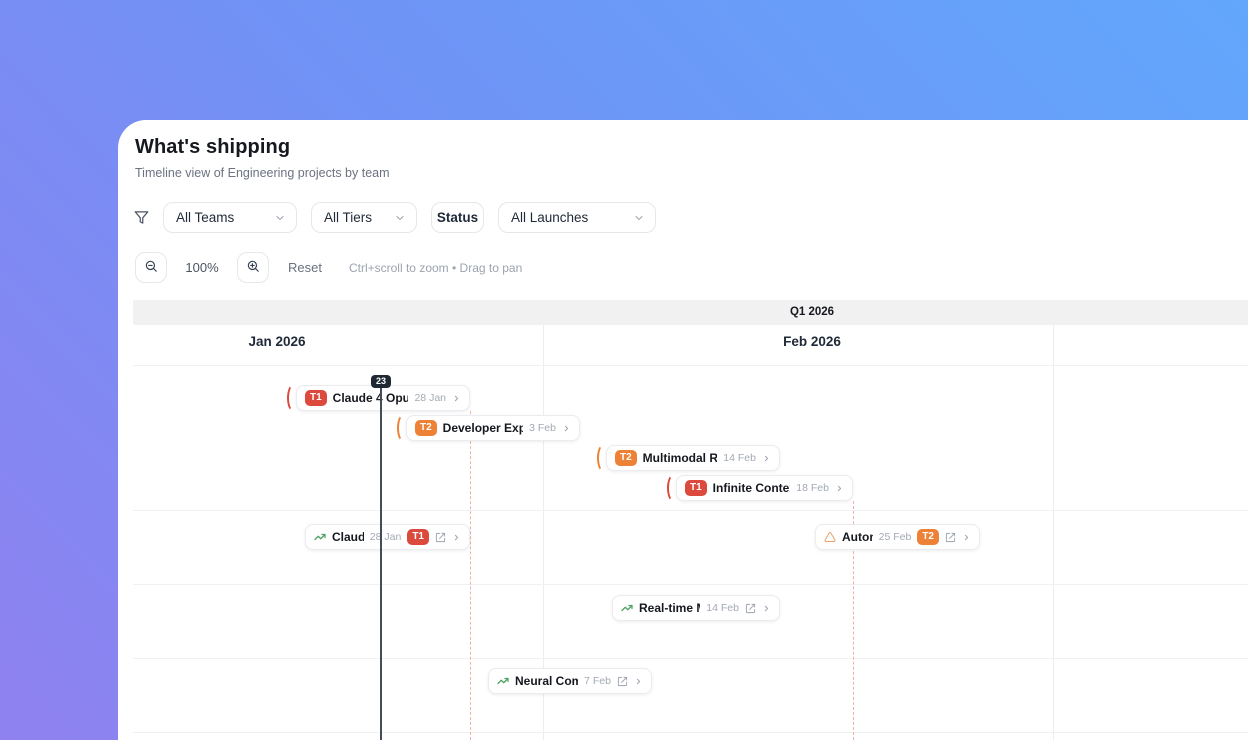 Image resolution: width=1248 pixels, height=740 pixels. I want to click on launch-date: 14 Feb, so click(722, 608).